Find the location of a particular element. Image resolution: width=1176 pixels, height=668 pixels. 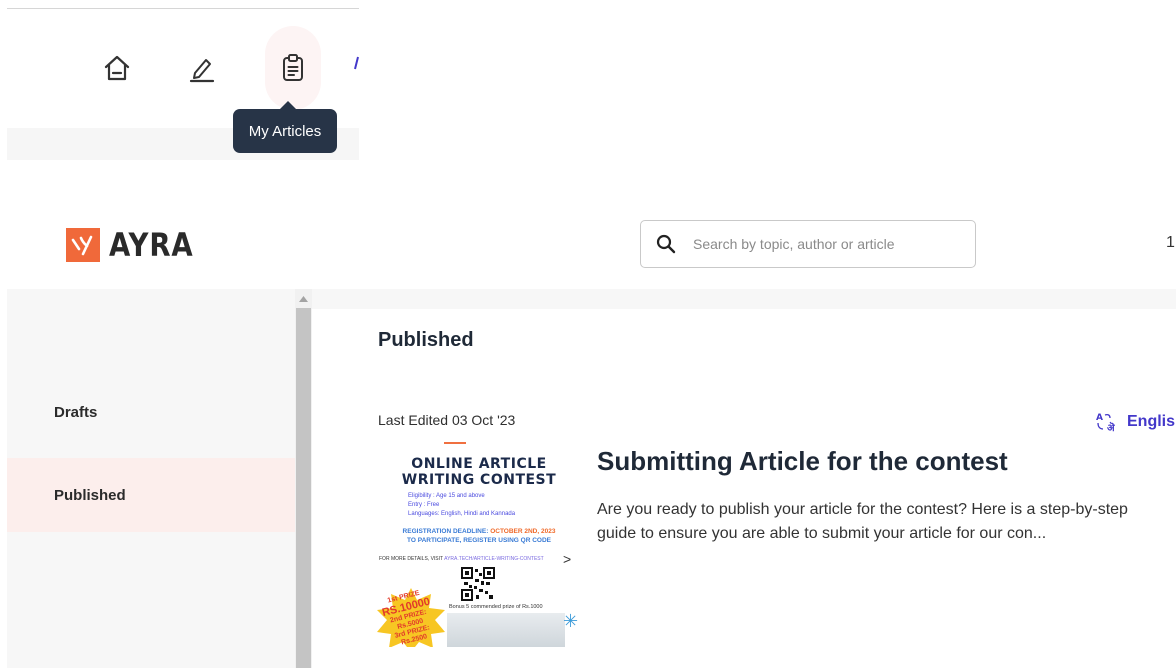

brand-name: AYRA is located at coordinates (151, 245).